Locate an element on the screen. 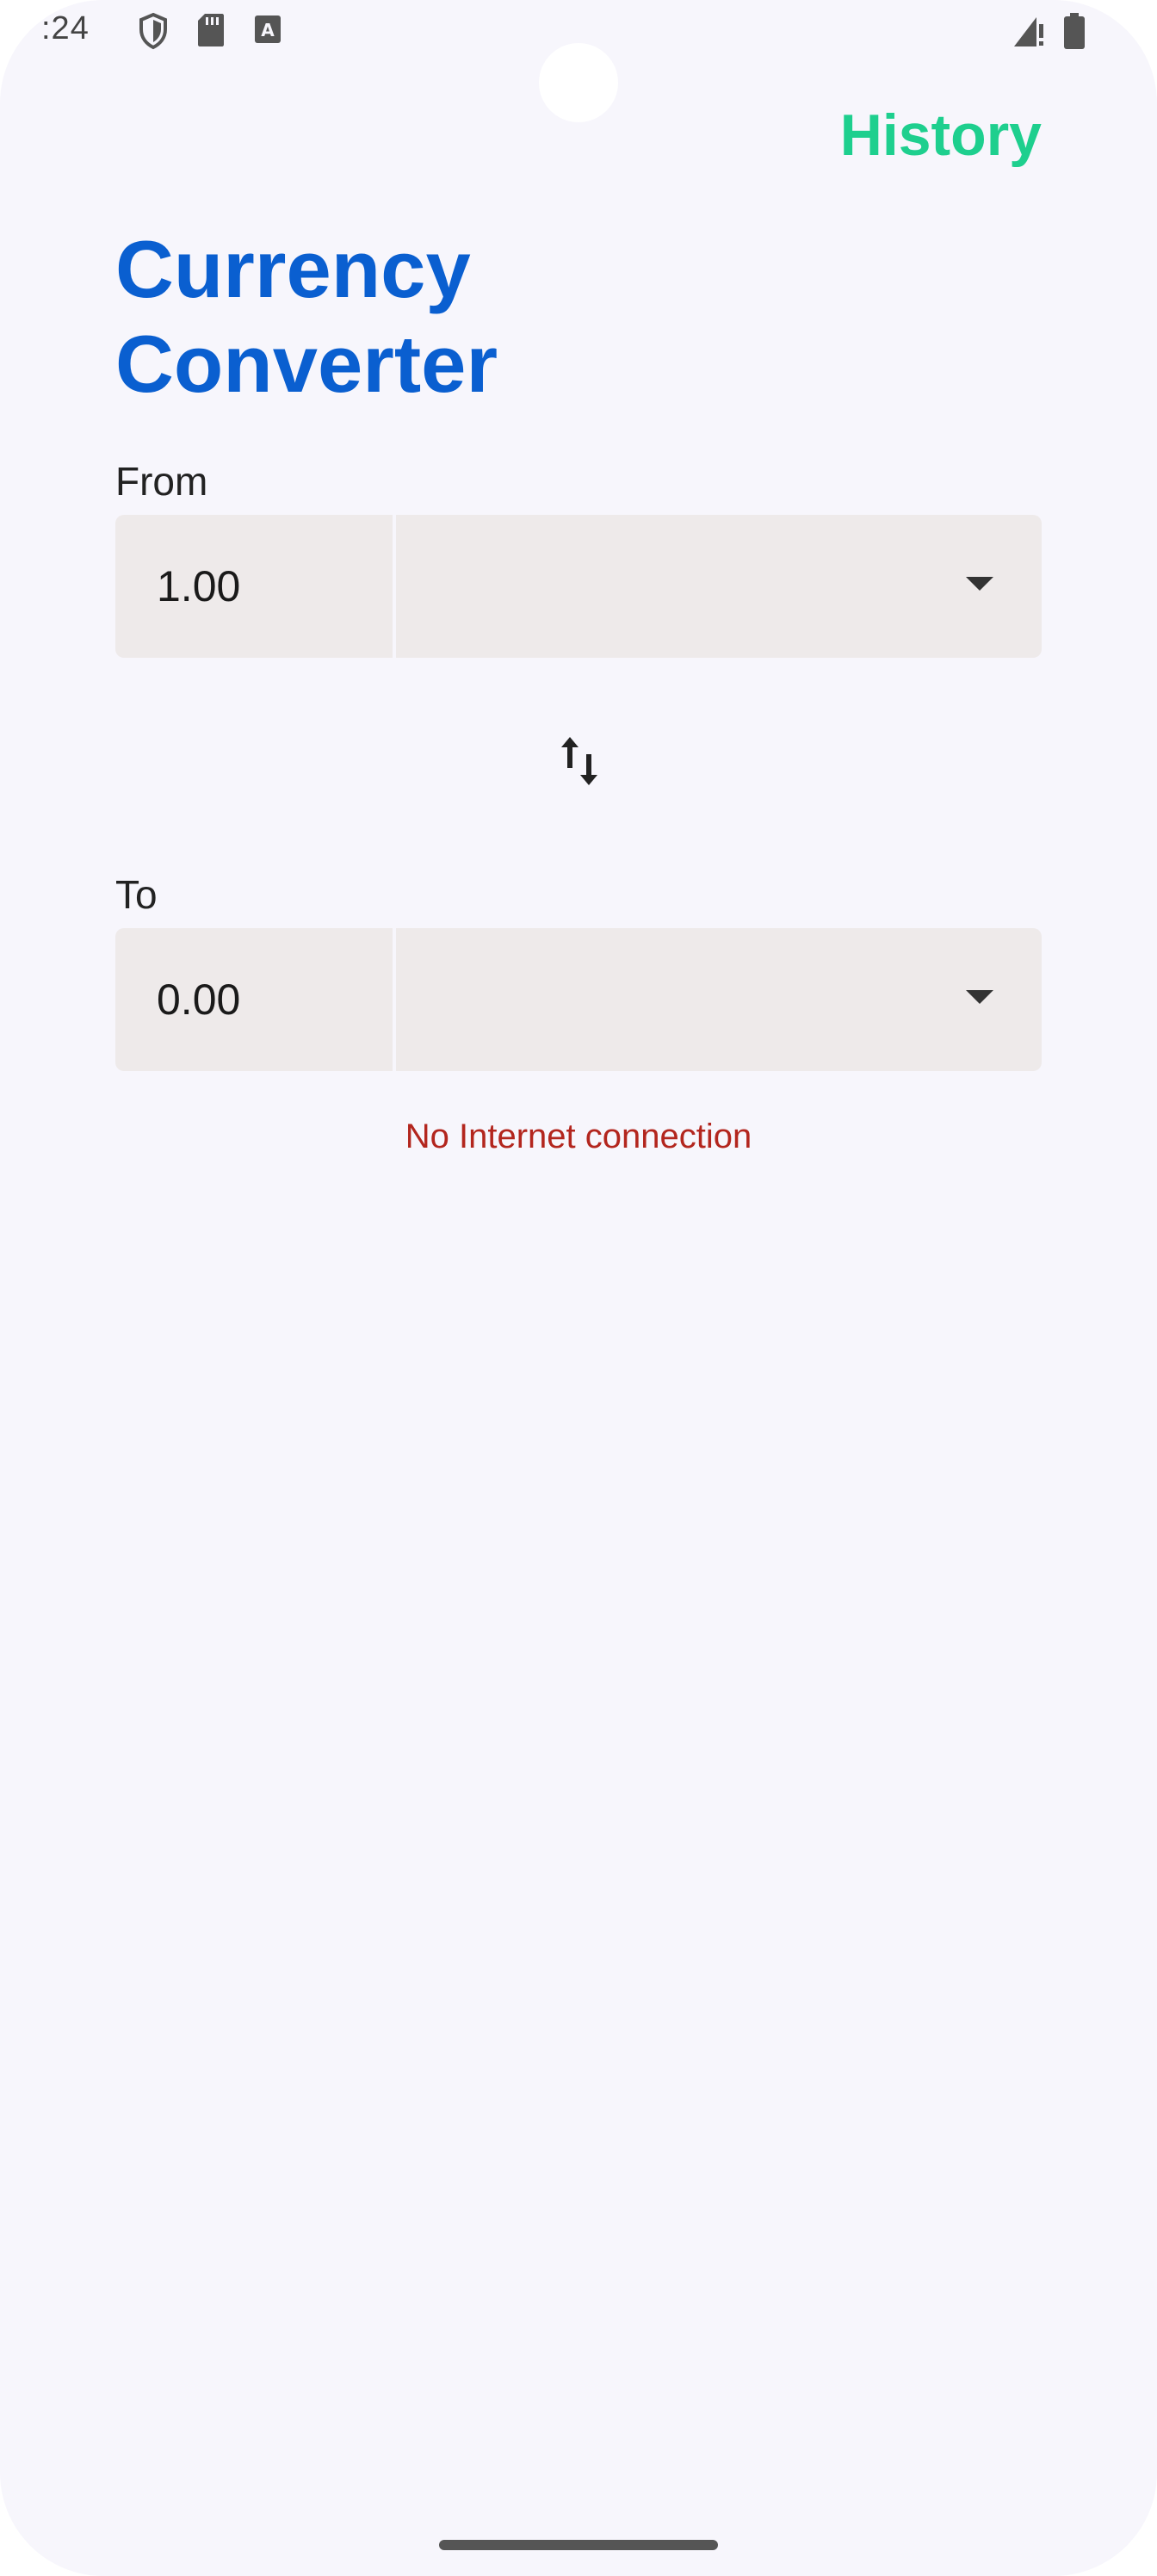 This screenshot has height=2576, width=1157. from-amount-input: 1.00 is located at coordinates (254, 586).